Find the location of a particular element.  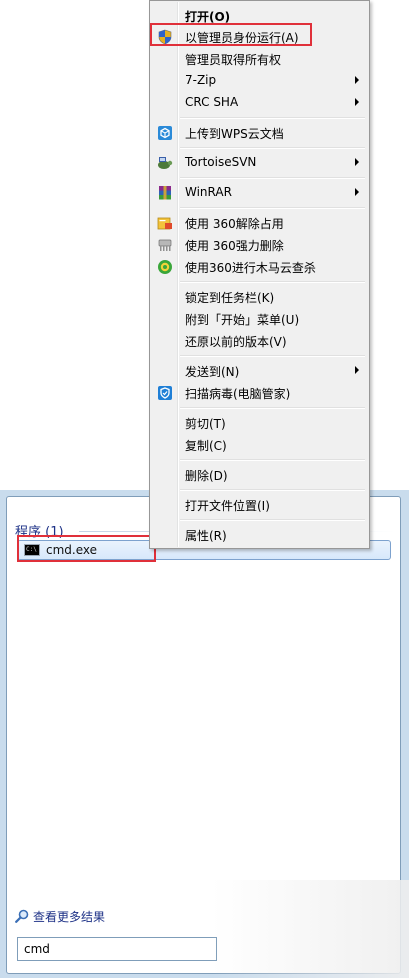

start-search-input is located at coordinates (117, 949).